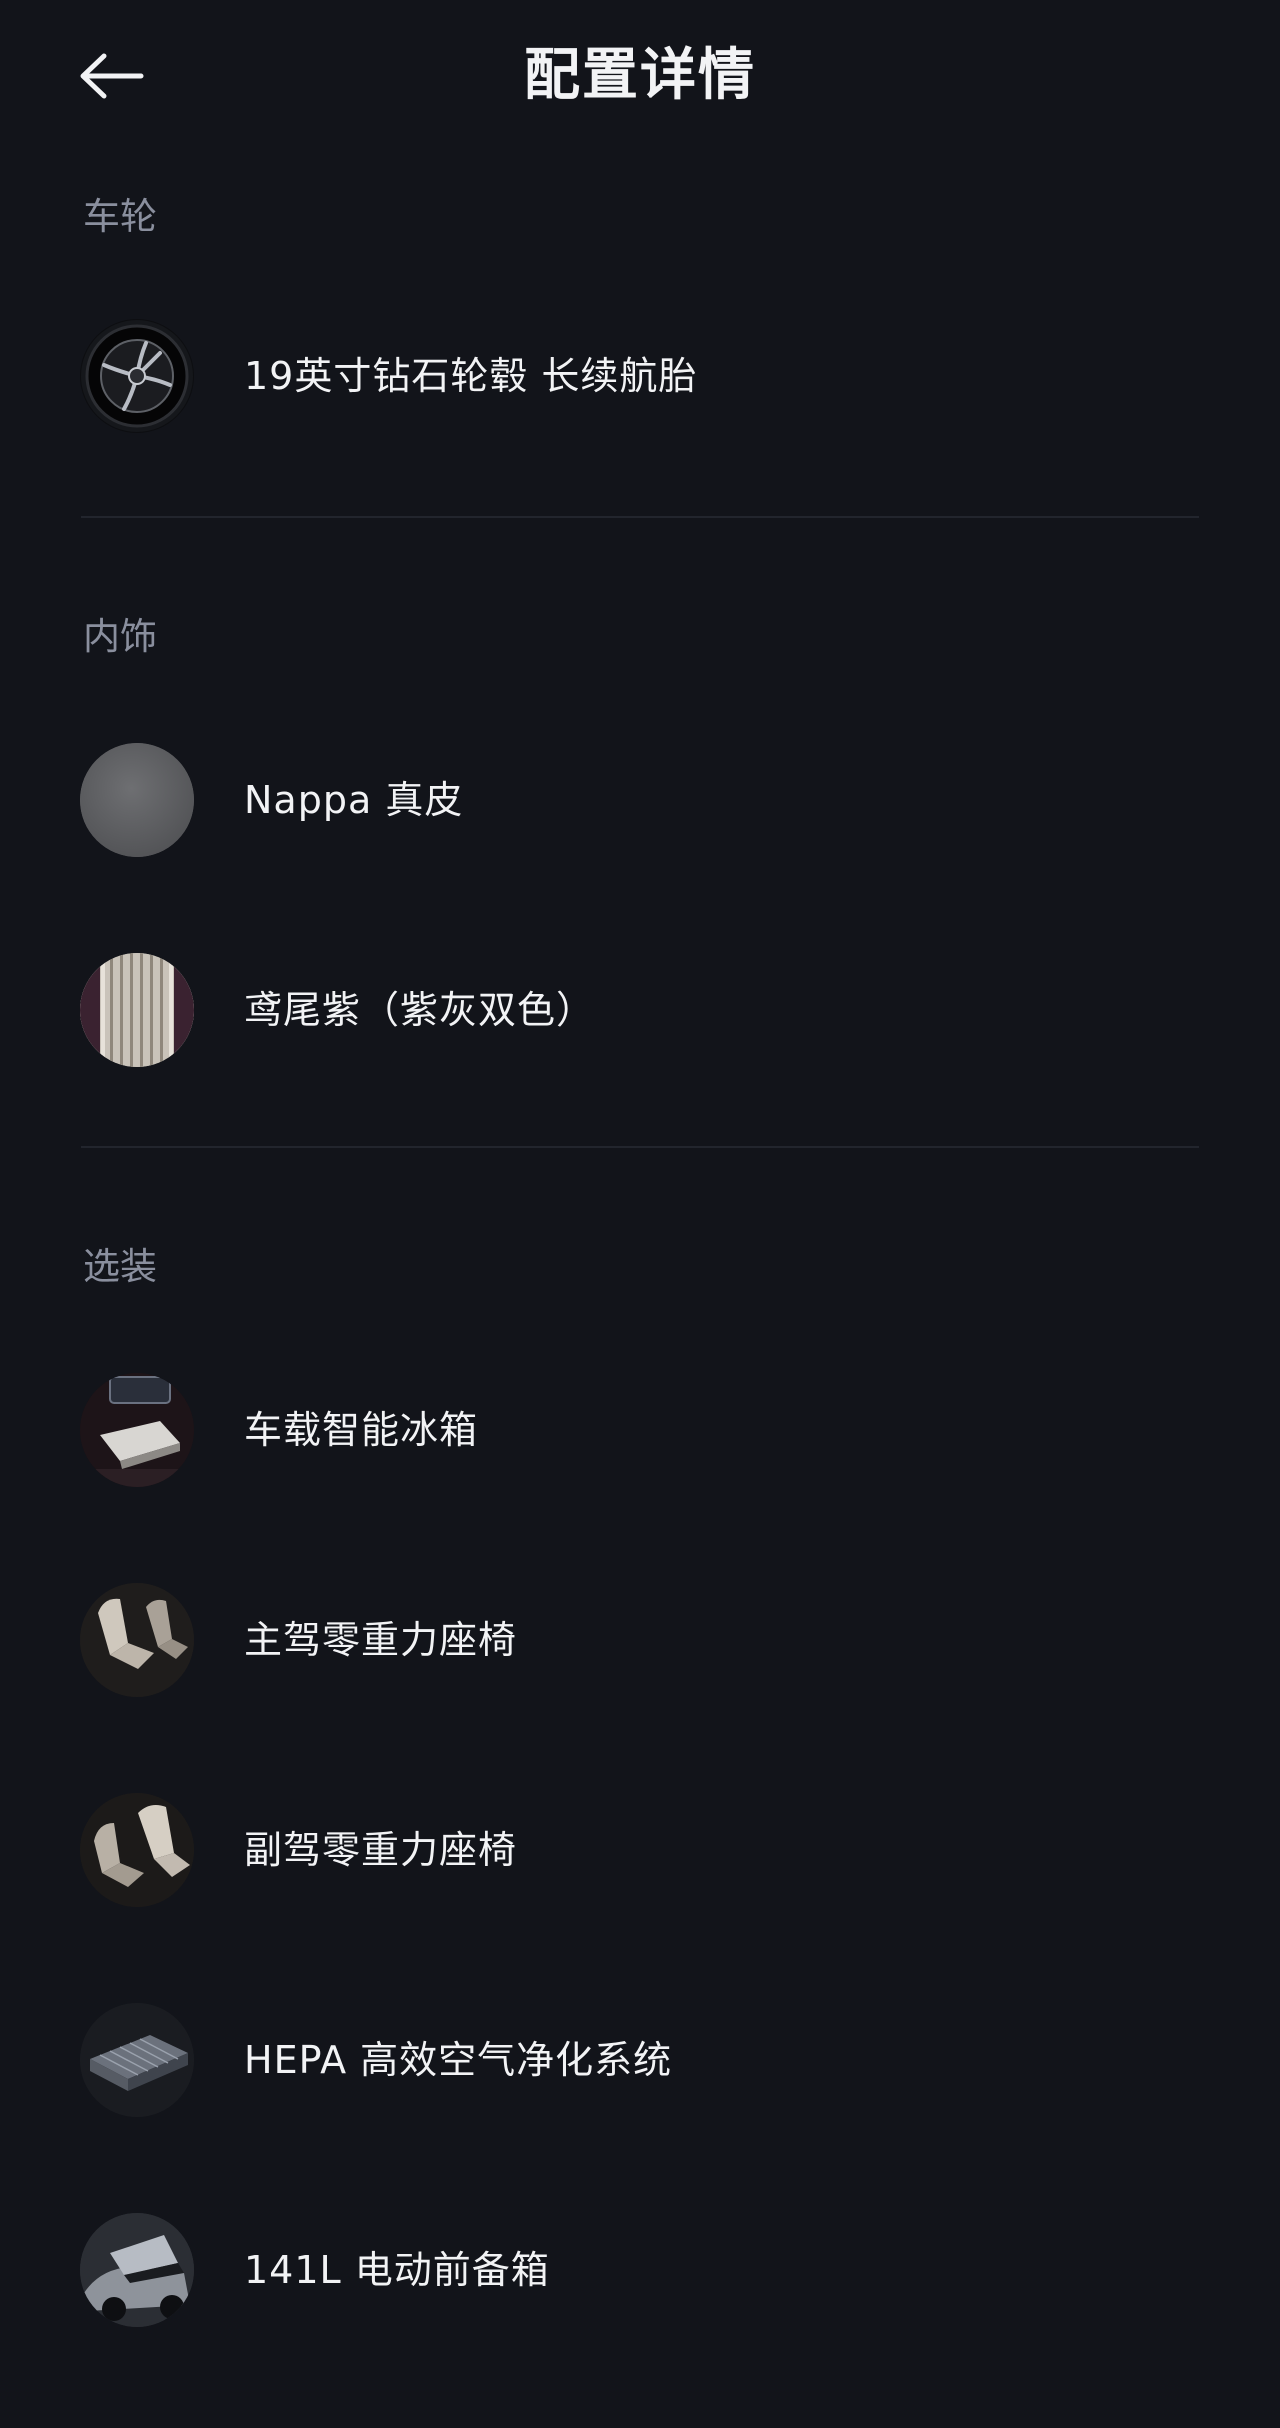  Describe the element at coordinates (120, 216) in the screenshot. I see `section-title-wheels: 车轮` at that location.